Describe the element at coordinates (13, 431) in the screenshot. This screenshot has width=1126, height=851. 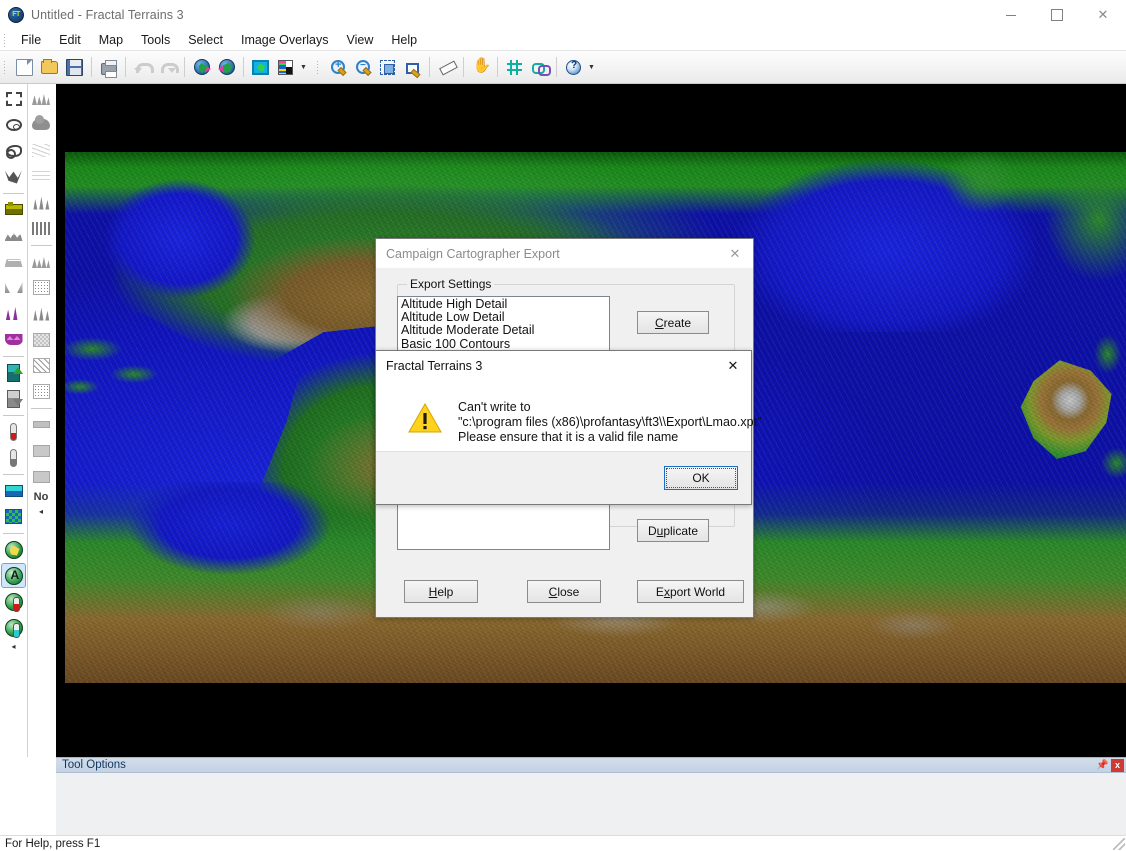
I see `temperature-up-tool` at that location.